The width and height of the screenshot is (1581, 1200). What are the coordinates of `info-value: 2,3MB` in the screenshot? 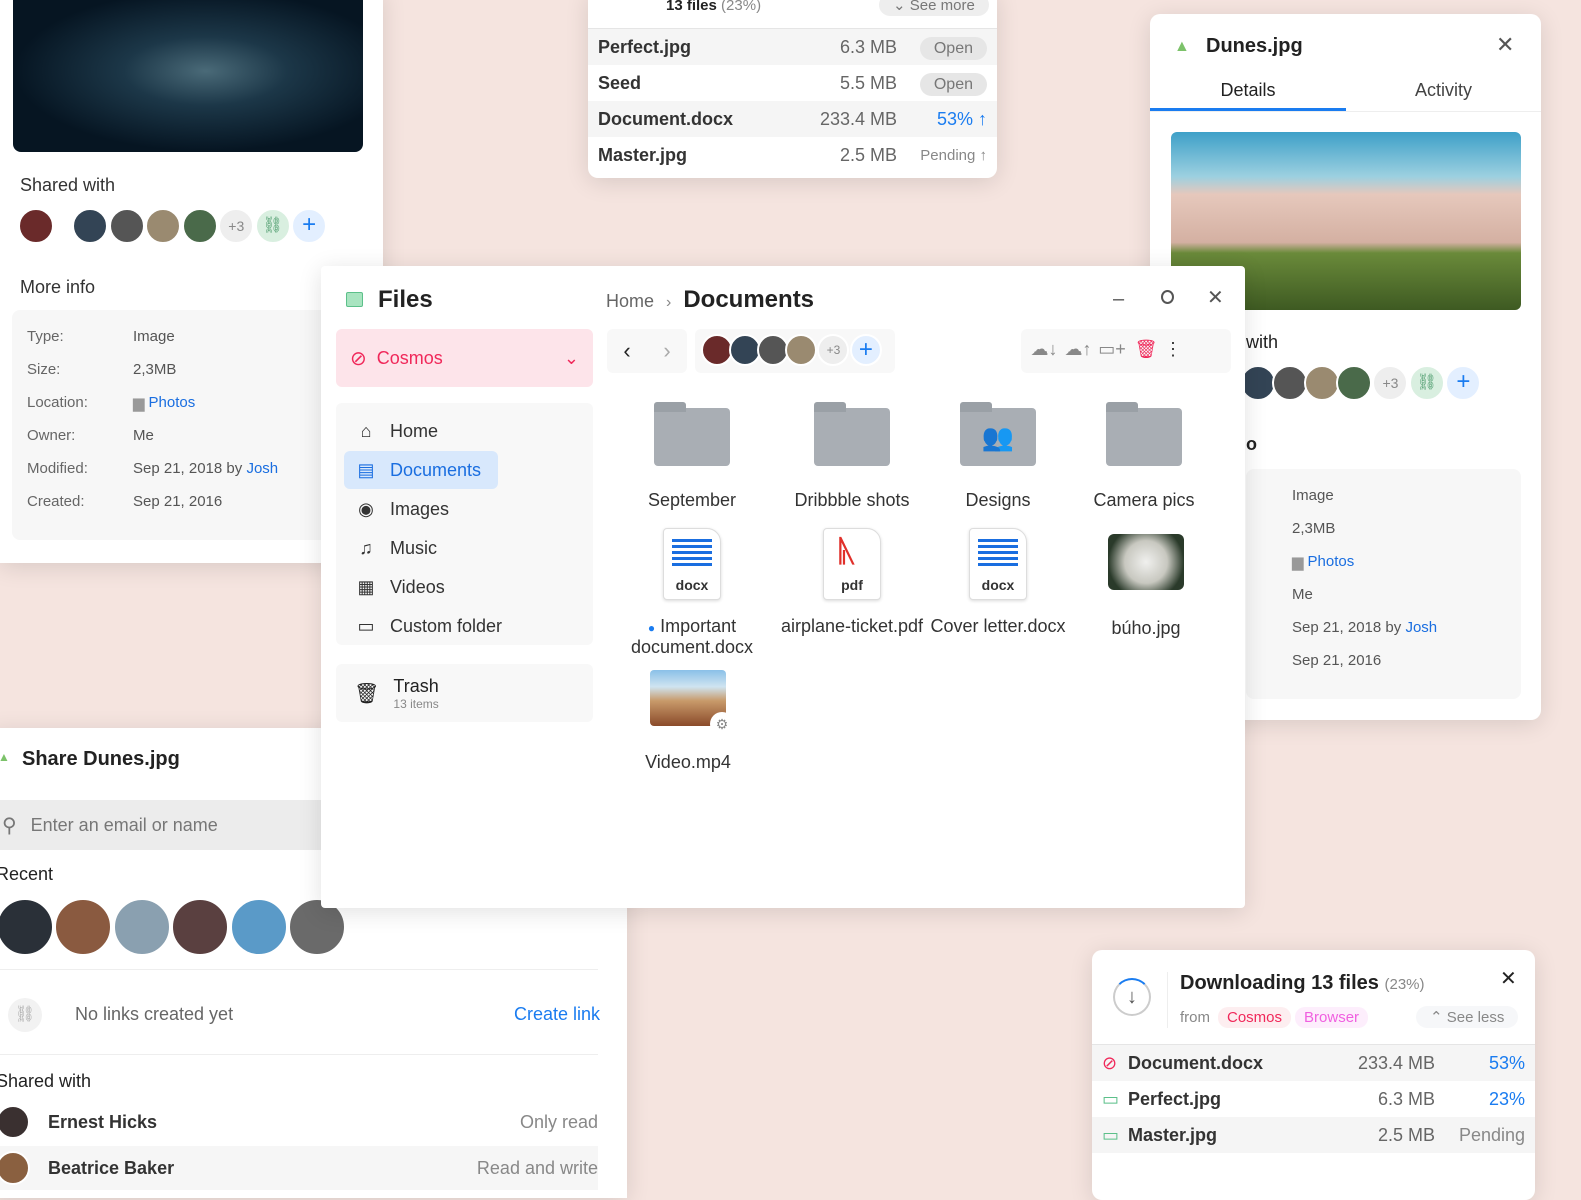 It's located at (1314, 528).